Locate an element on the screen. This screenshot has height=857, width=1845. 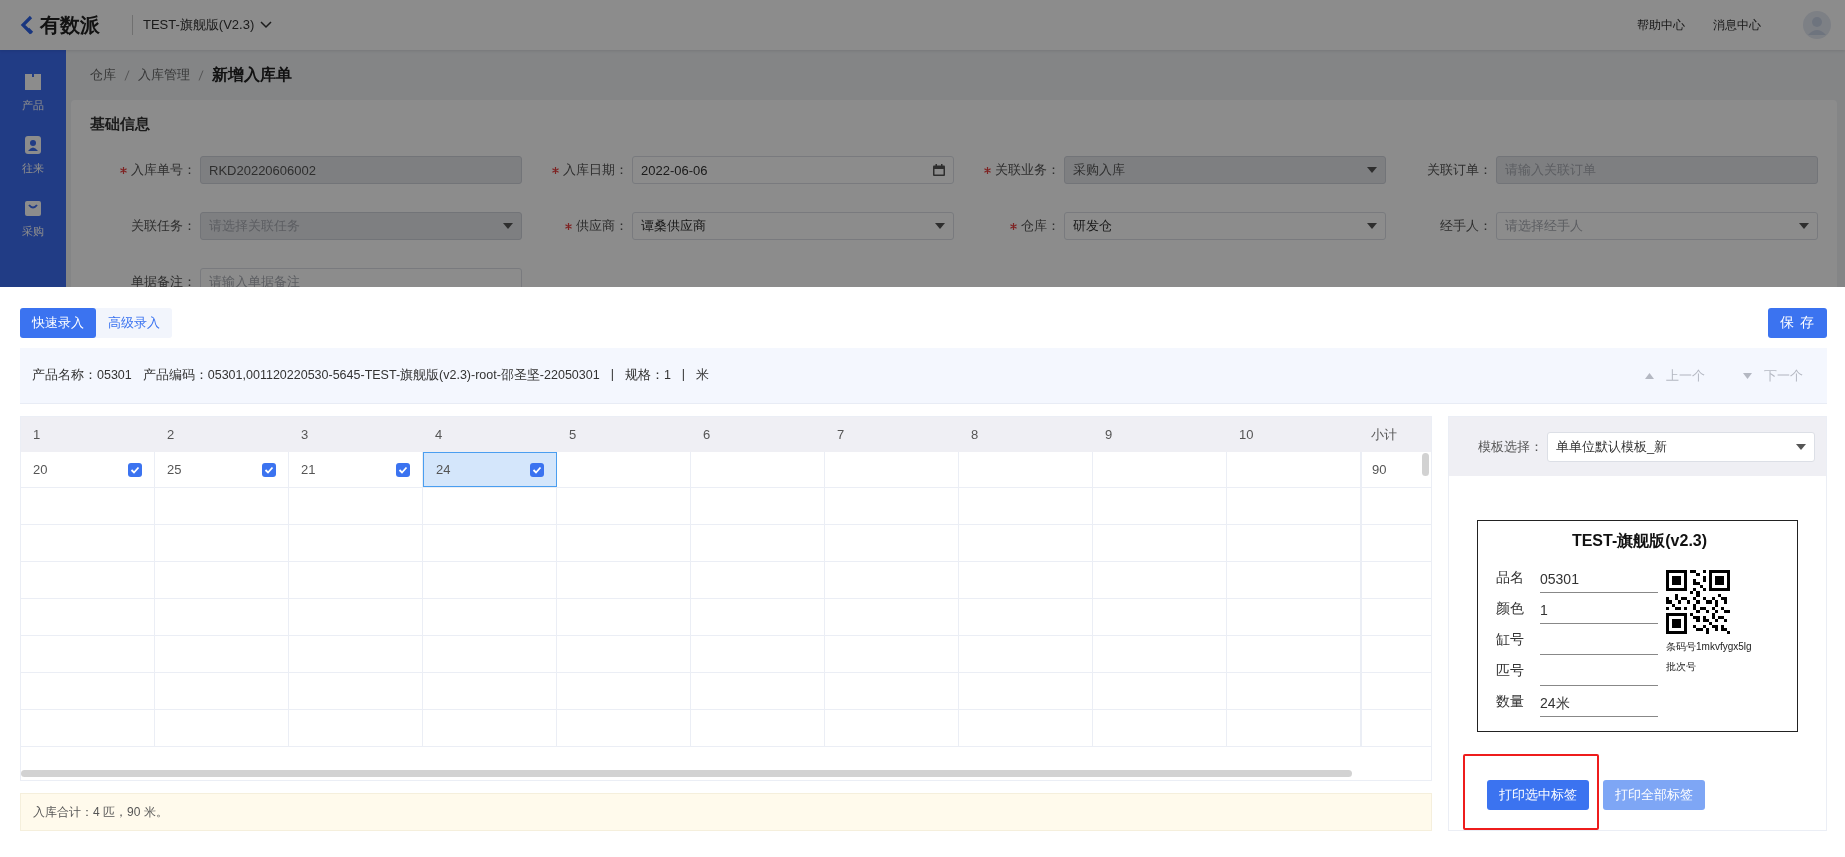
field-label: 关联订单： is located at coordinates (1459, 170).